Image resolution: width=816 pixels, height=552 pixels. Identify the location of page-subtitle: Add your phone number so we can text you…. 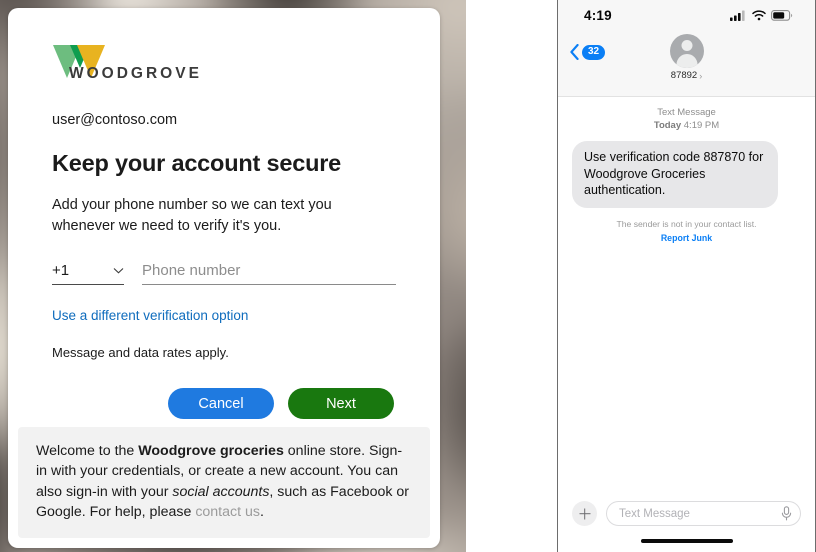
(192, 215).